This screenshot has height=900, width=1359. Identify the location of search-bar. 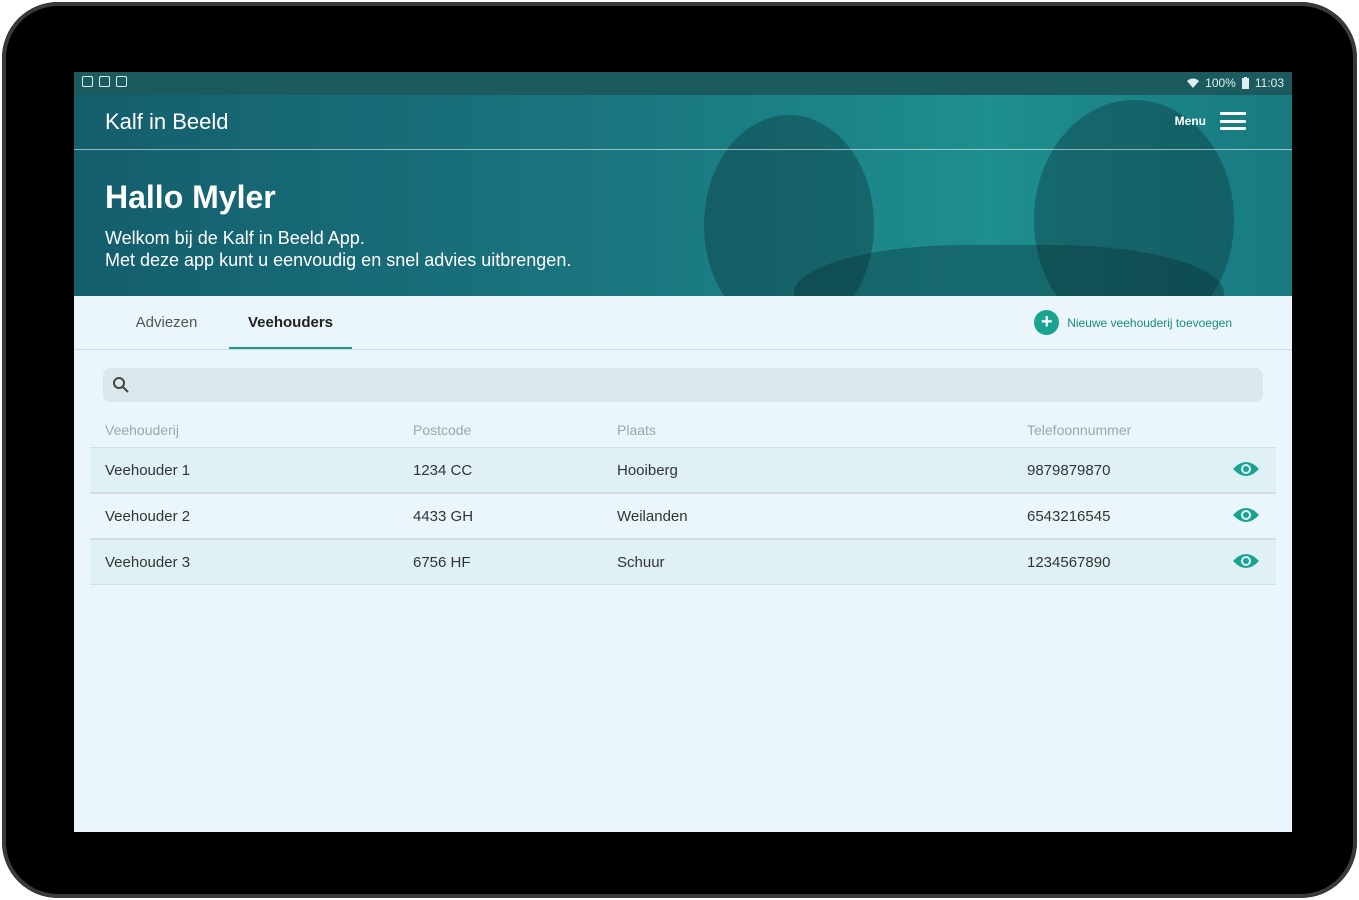
(683, 386).